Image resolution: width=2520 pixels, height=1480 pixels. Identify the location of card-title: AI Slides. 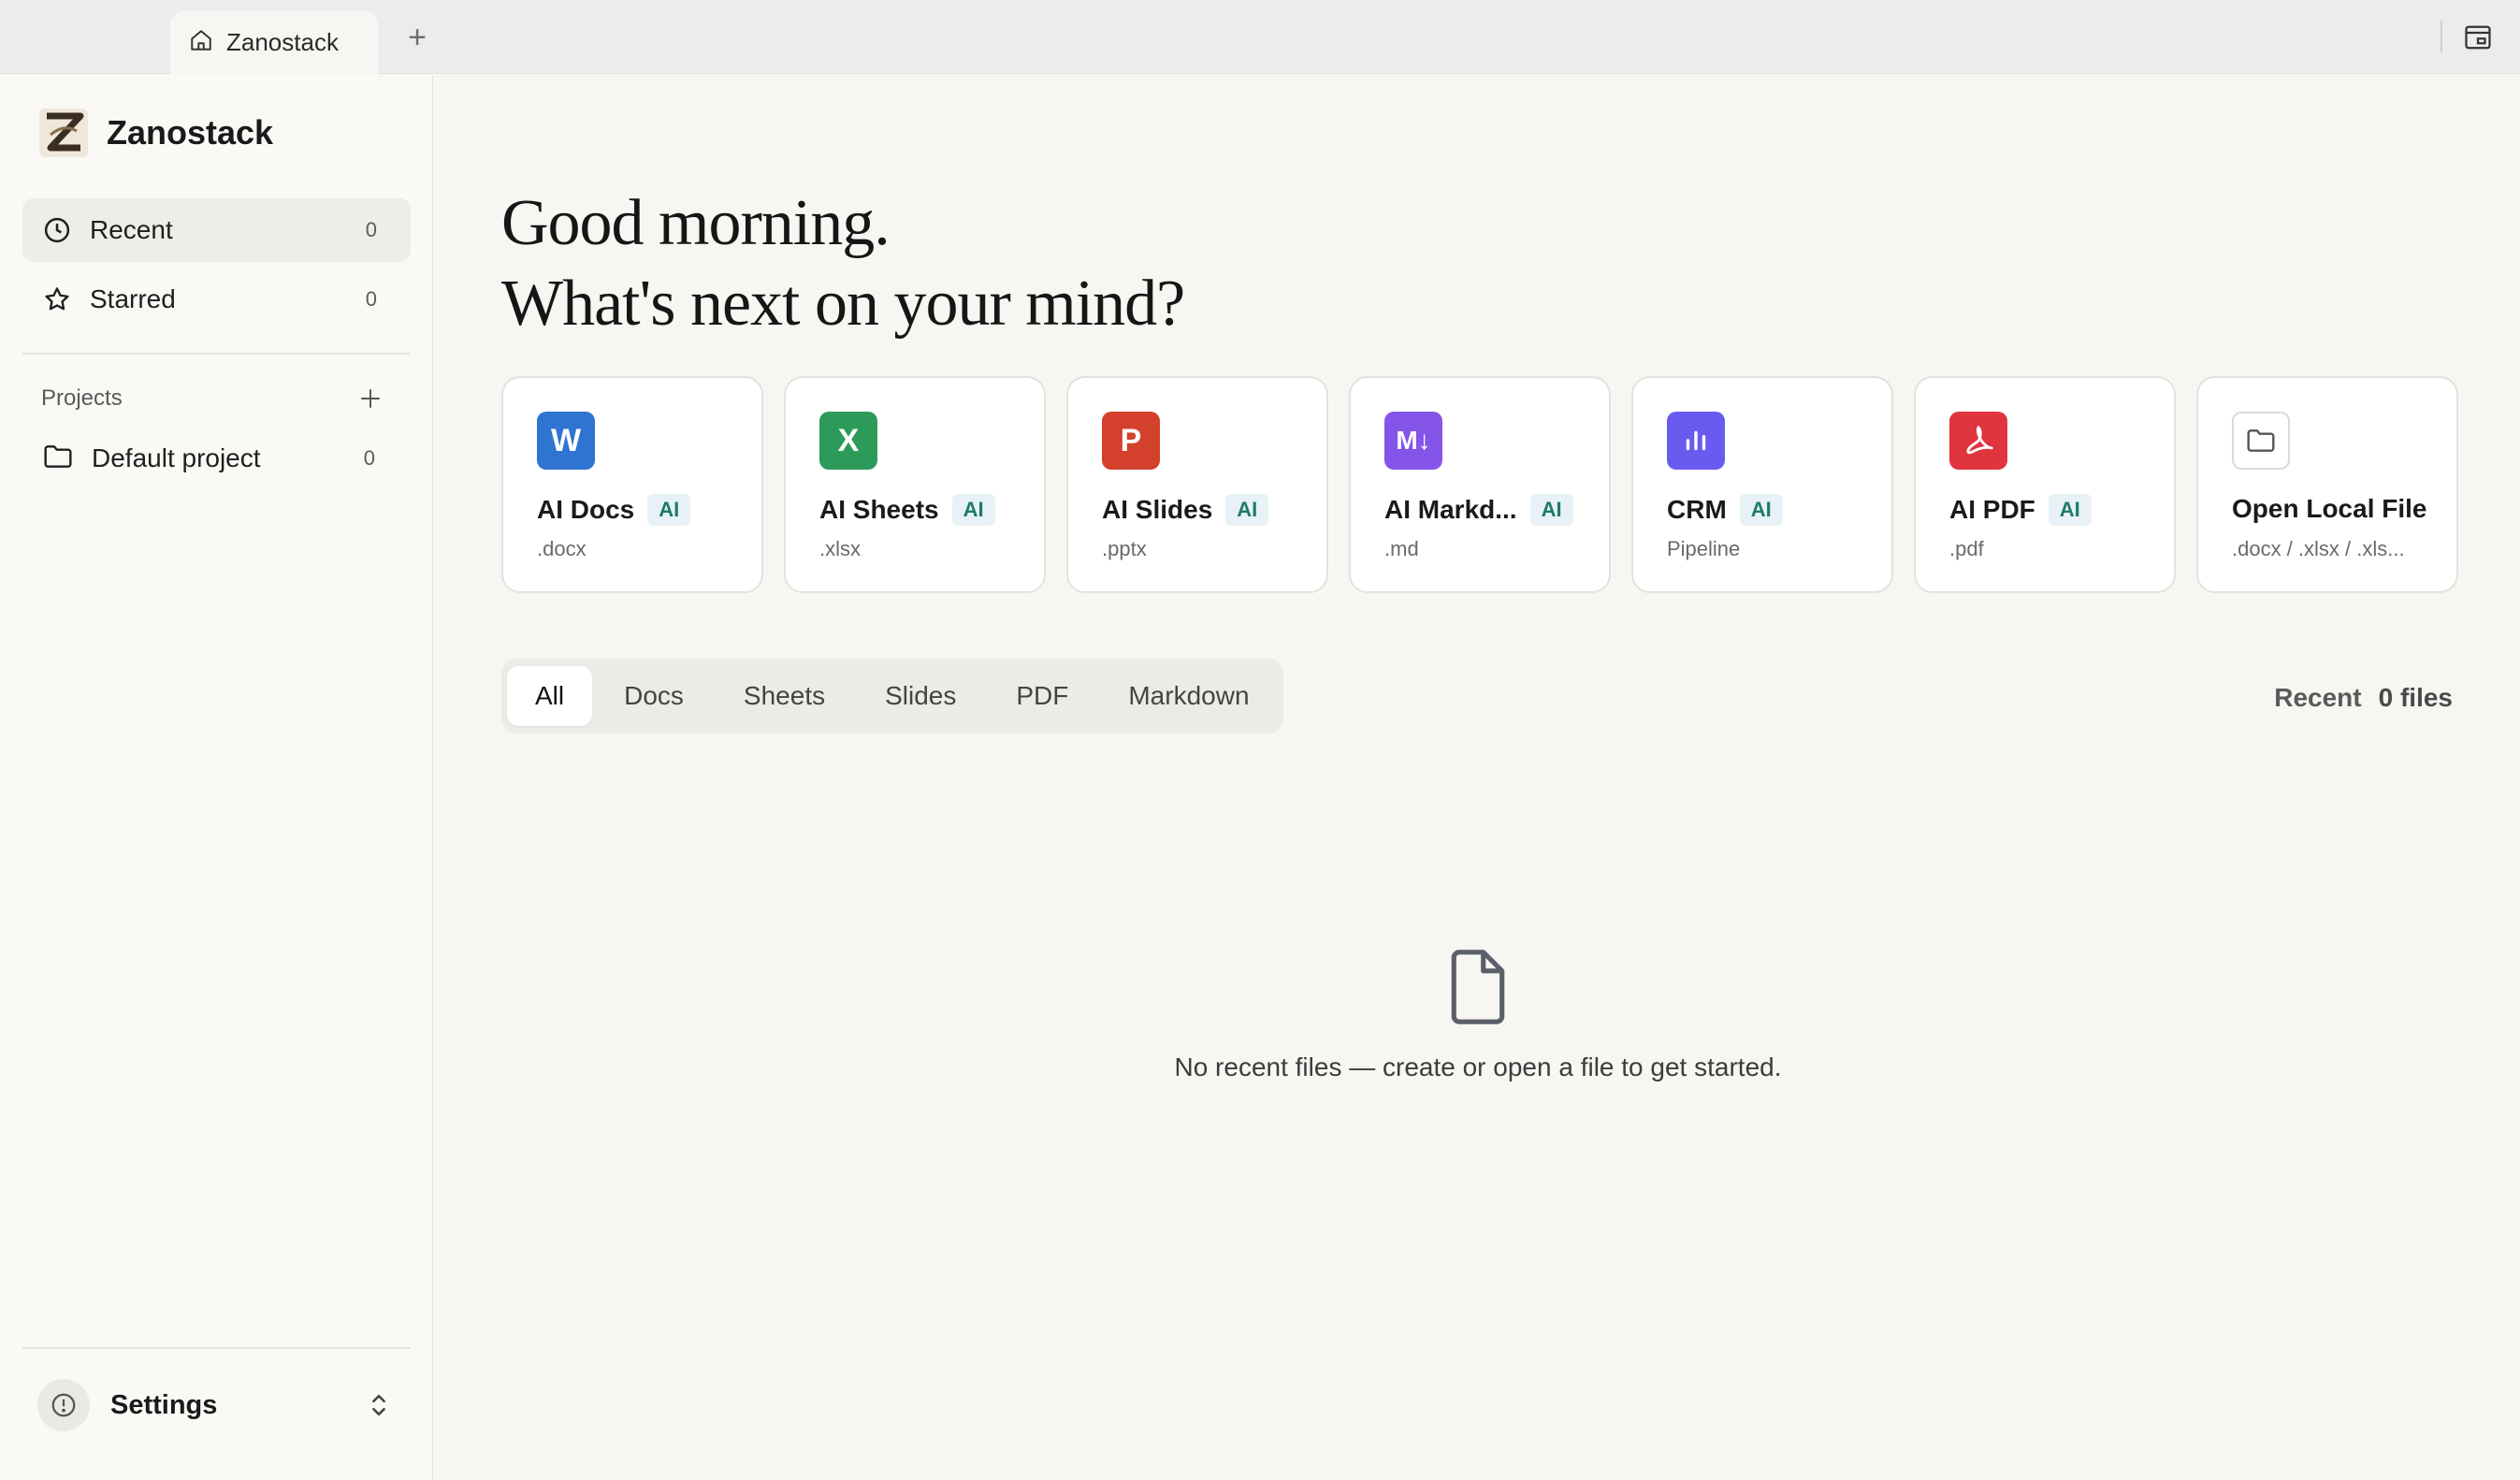
(1157, 510).